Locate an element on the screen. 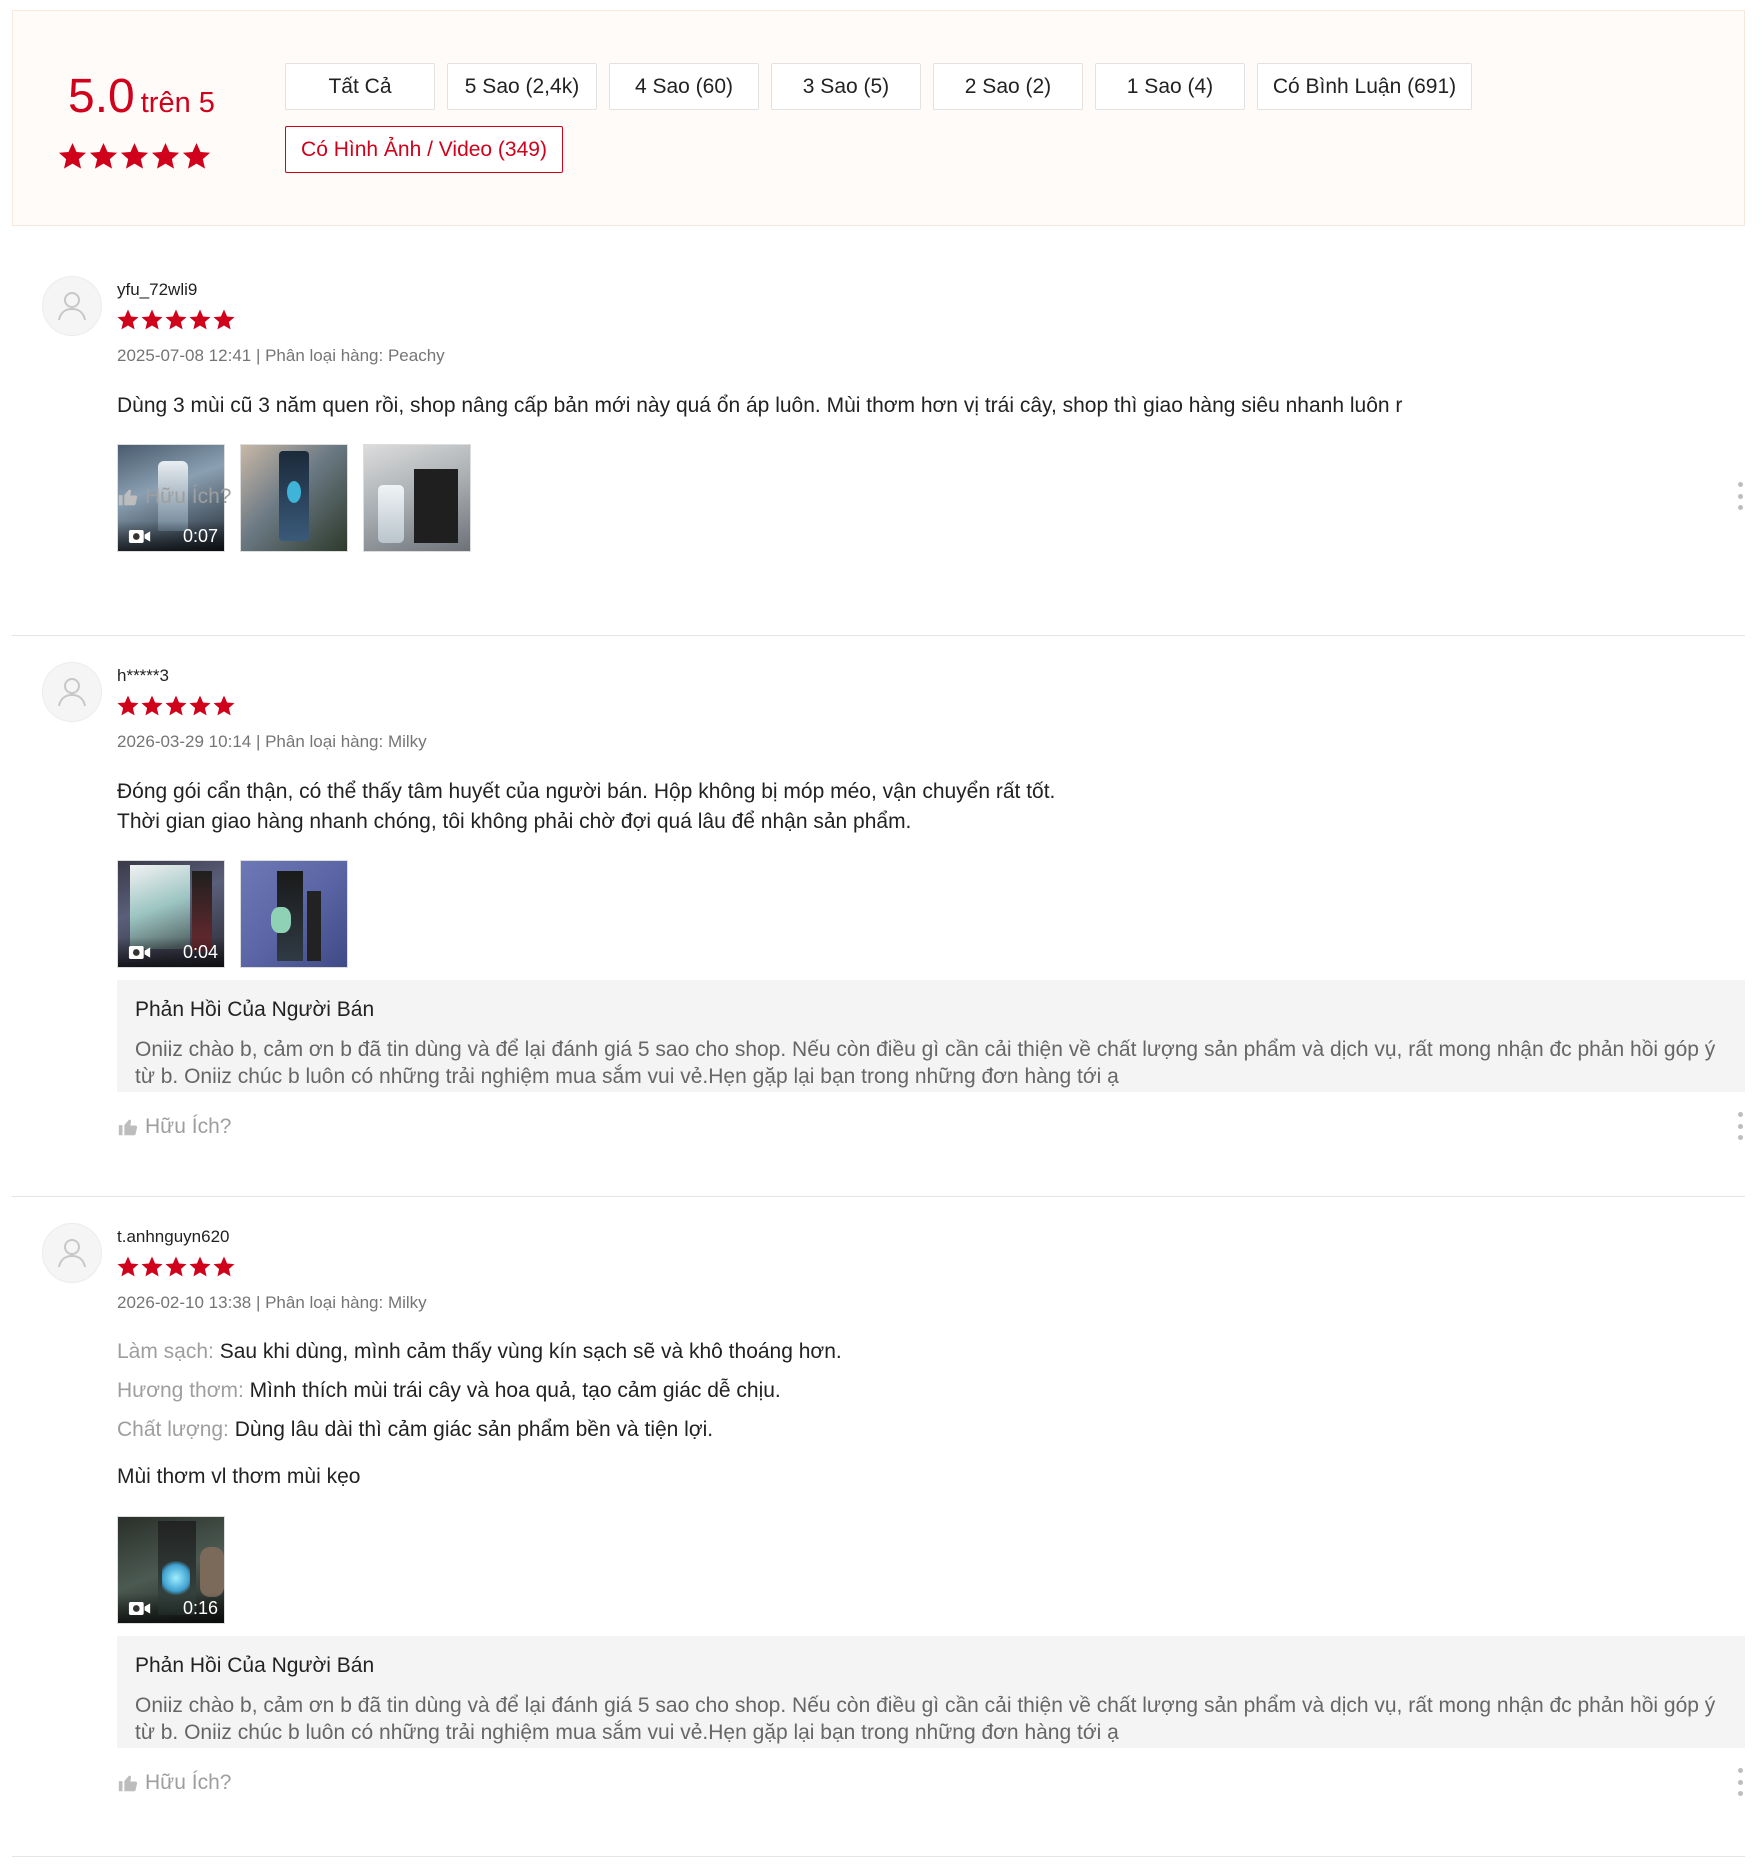  review-media: 0:16 is located at coordinates (178, 1570).